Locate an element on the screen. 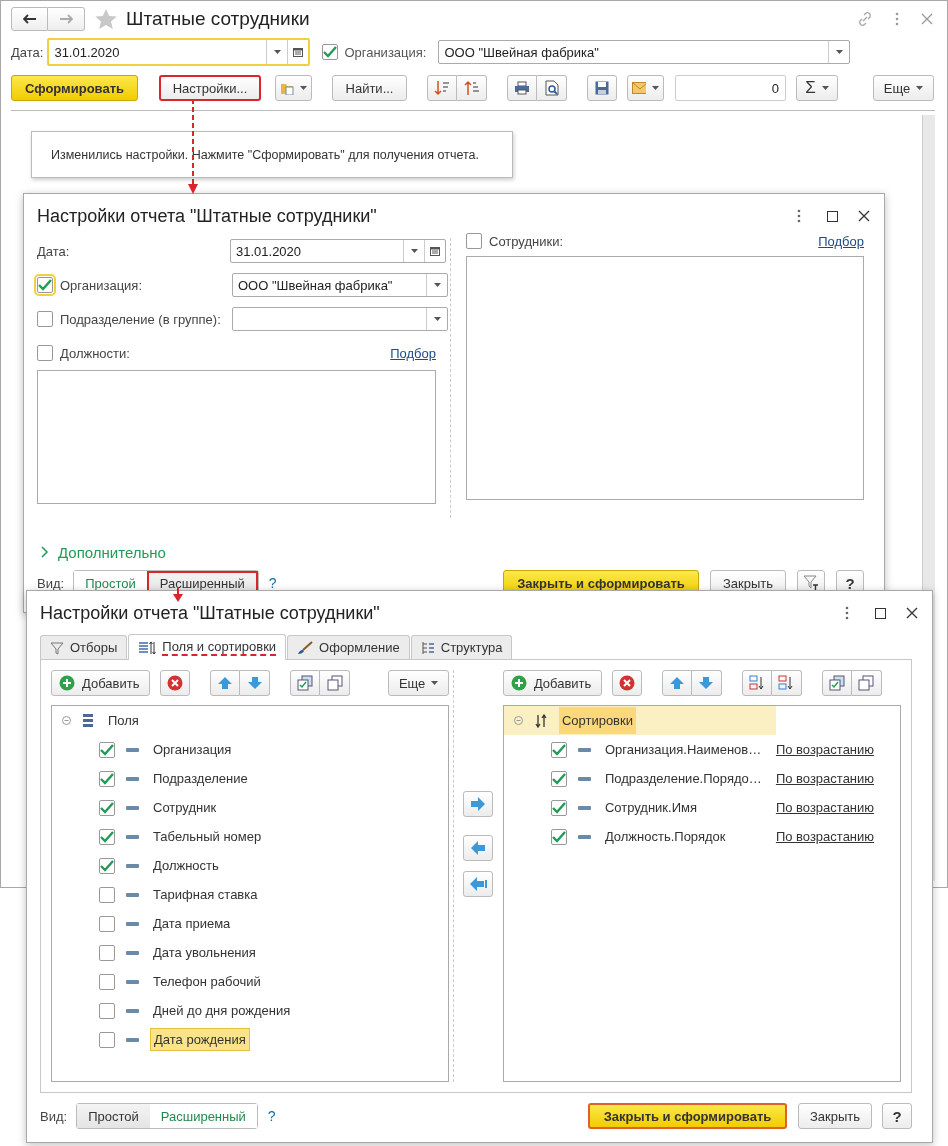 This screenshot has width=948, height=1146. sort-field-item: Сотрудник.Имя is located at coordinates (684, 807).